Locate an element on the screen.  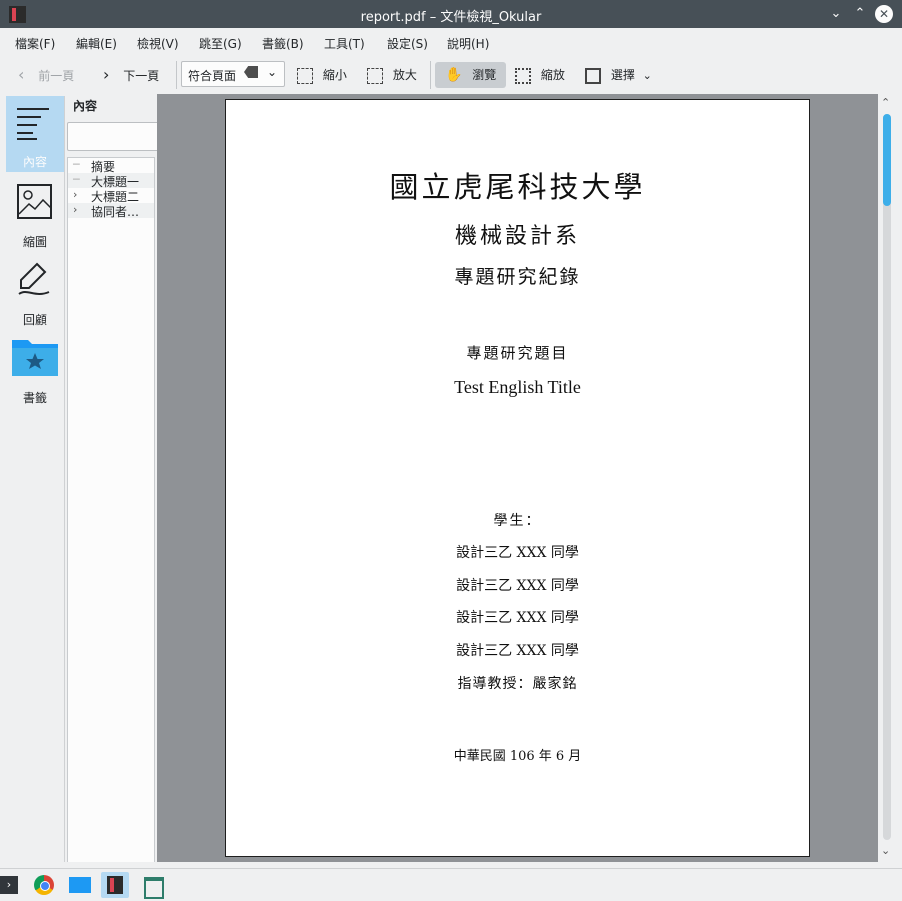
next-page-label: 下一頁 is located at coordinates (141, 76).